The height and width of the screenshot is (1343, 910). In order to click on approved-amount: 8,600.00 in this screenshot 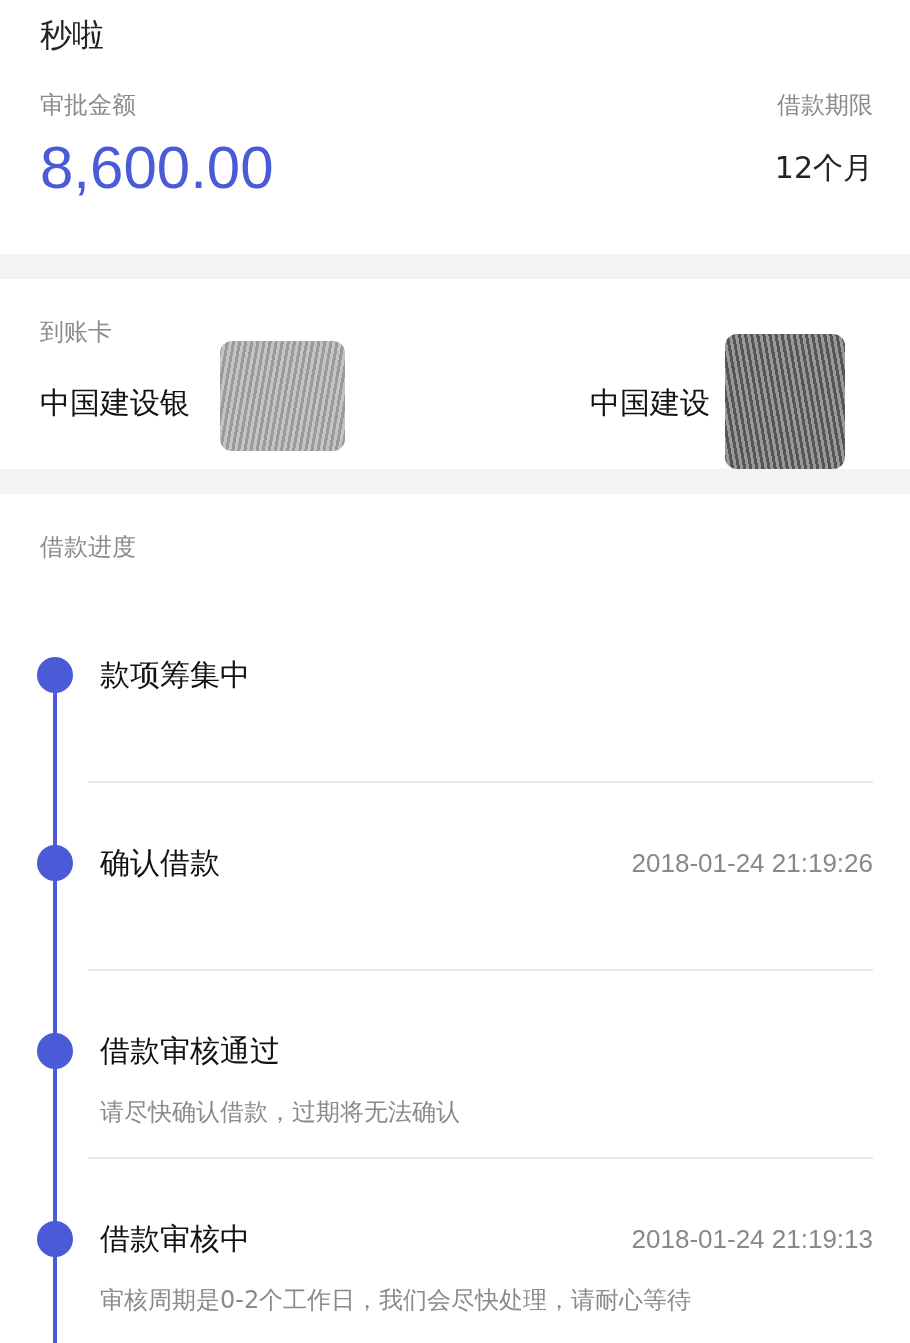, I will do `click(157, 168)`.